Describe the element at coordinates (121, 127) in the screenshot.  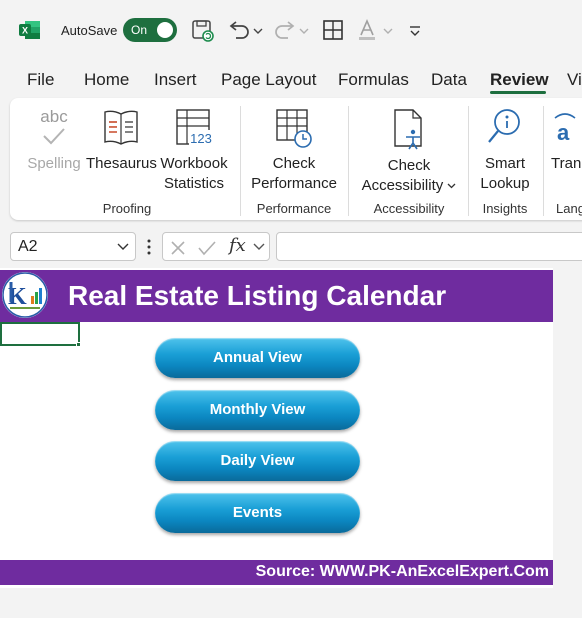
I see `book-icon` at that location.